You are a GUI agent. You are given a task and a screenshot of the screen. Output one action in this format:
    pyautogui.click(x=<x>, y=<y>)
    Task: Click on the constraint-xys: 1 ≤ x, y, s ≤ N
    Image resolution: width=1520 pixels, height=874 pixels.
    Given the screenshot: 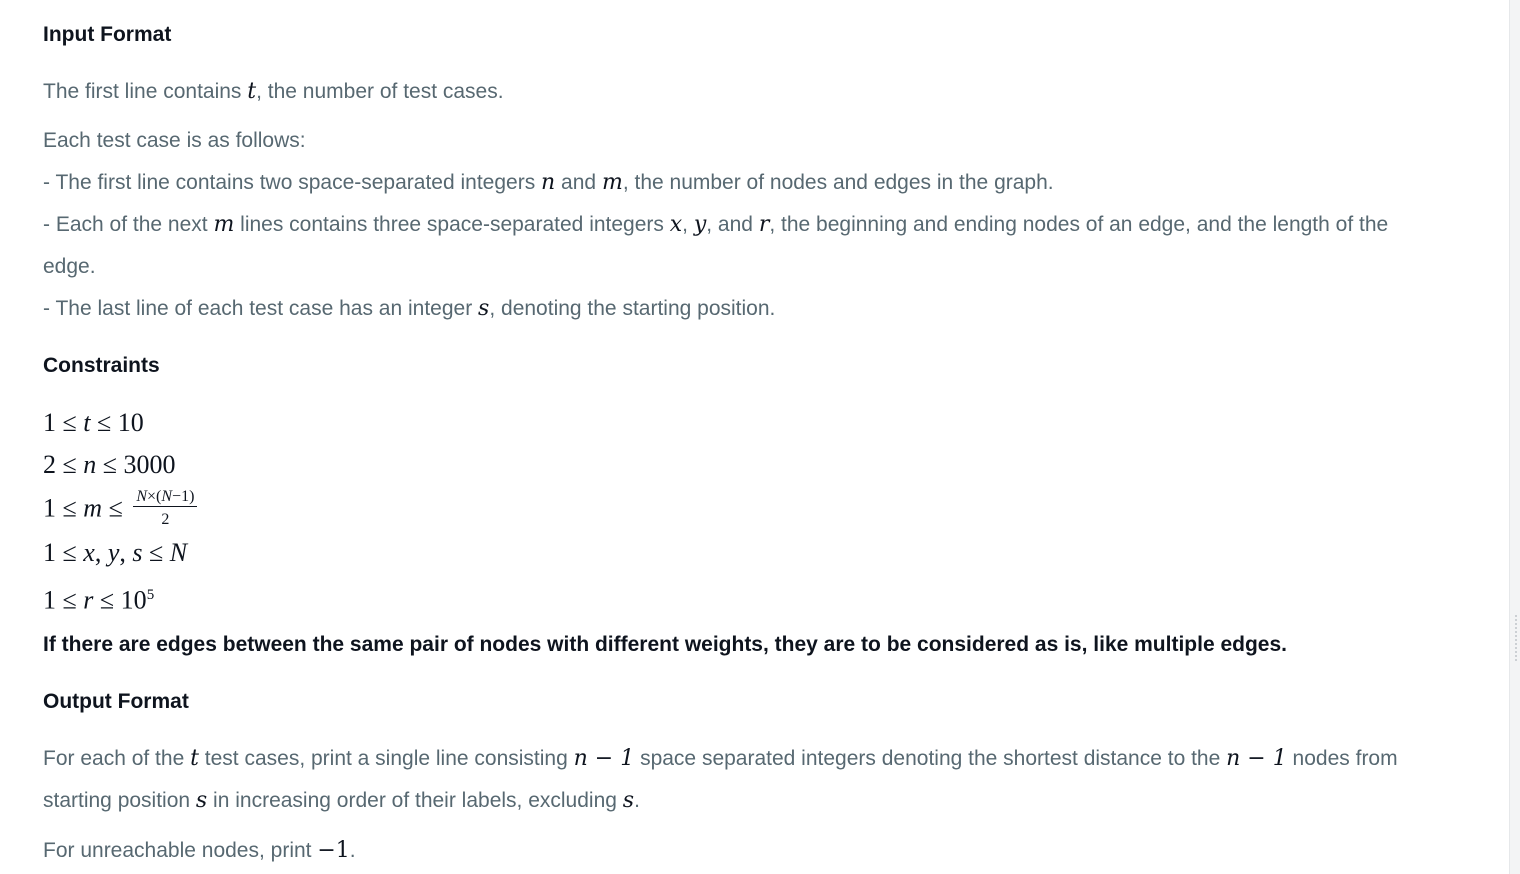 What is the action you would take?
    pyautogui.click(x=115, y=552)
    